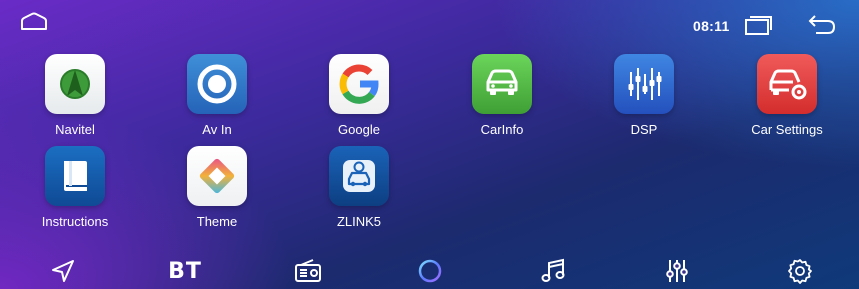 The image size is (859, 289). I want to click on navigation-icon, so click(63, 271).